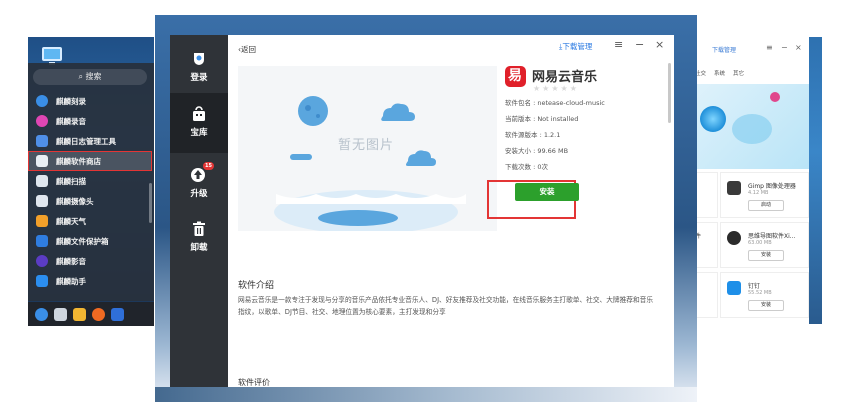 Image resolution: width=841 pixels, height=416 pixels. I want to click on xmind-icon, so click(734, 238).